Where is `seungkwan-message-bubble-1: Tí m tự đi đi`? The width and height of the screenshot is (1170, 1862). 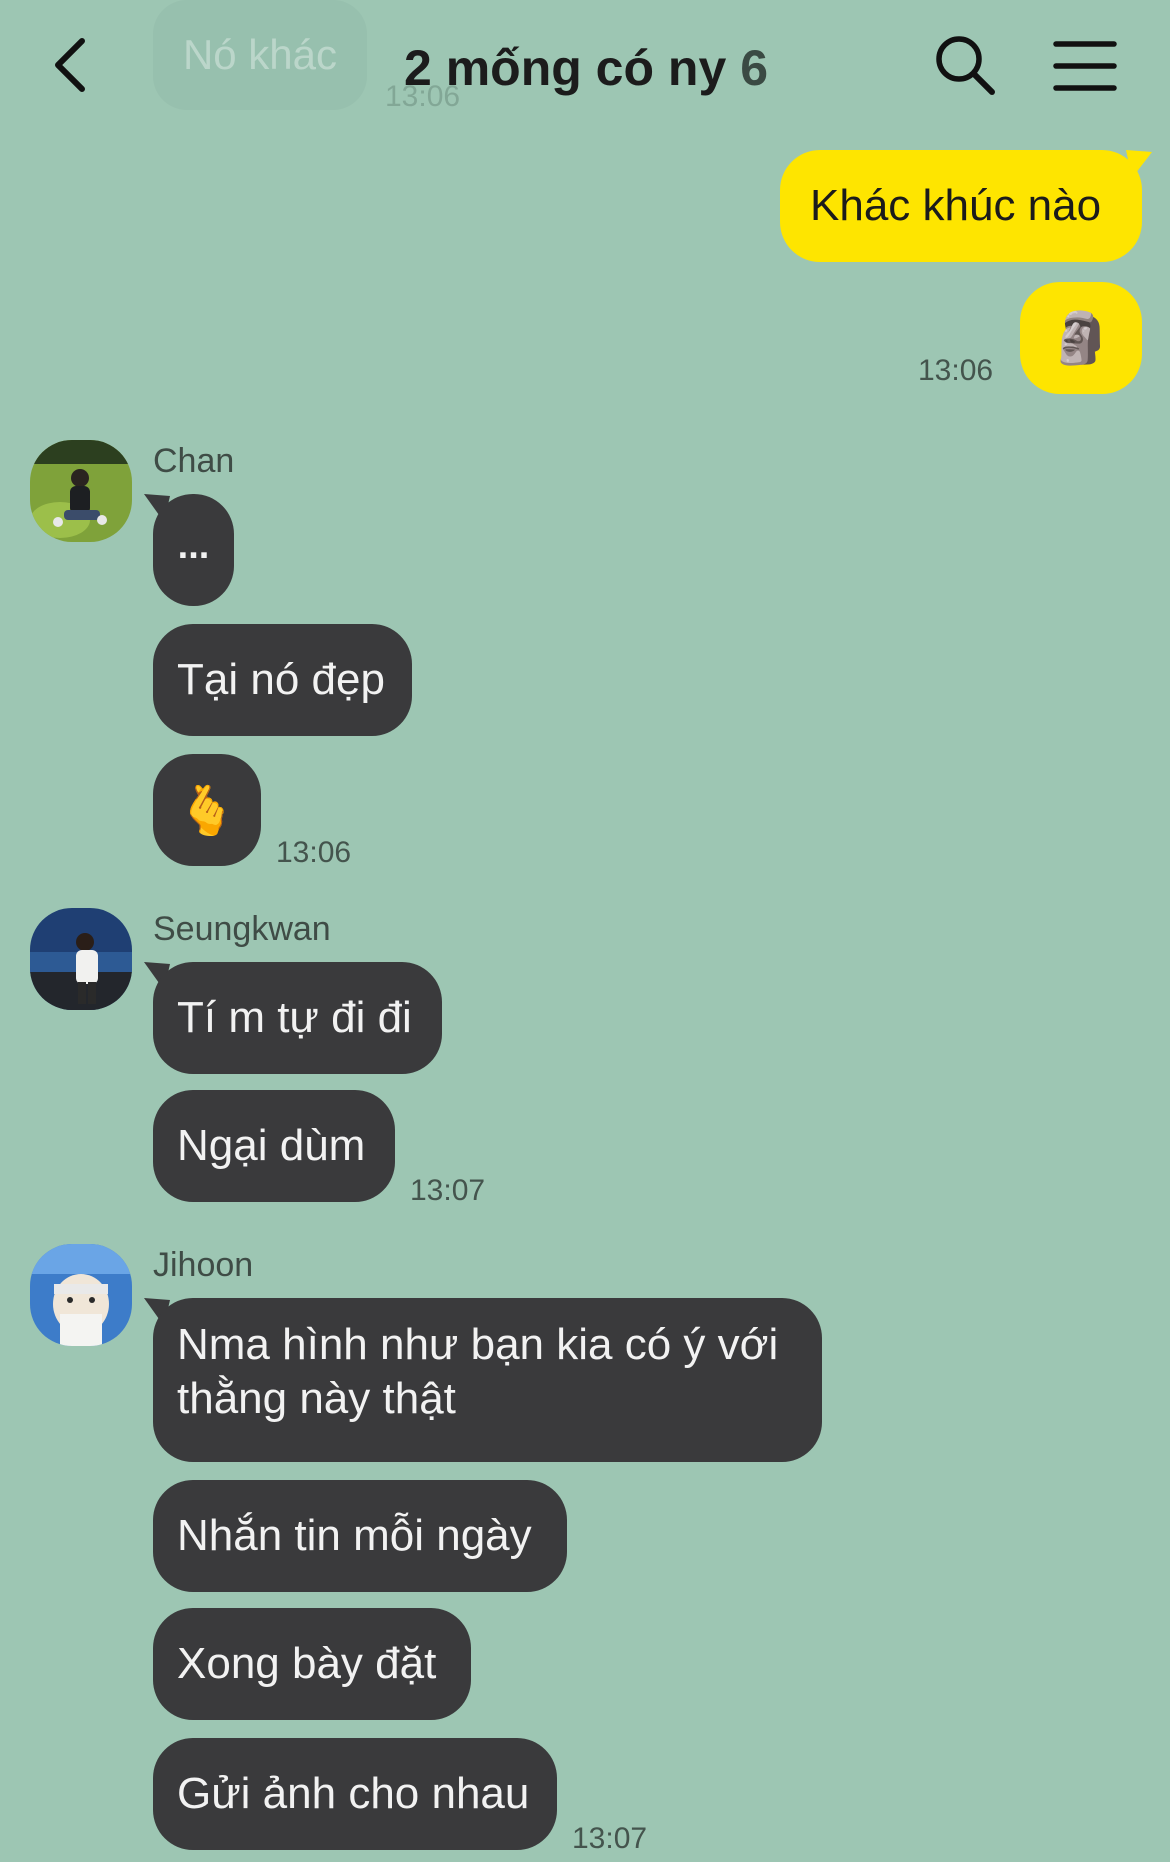 seungkwan-message-bubble-1: Tí m tự đi đi is located at coordinates (297, 1018).